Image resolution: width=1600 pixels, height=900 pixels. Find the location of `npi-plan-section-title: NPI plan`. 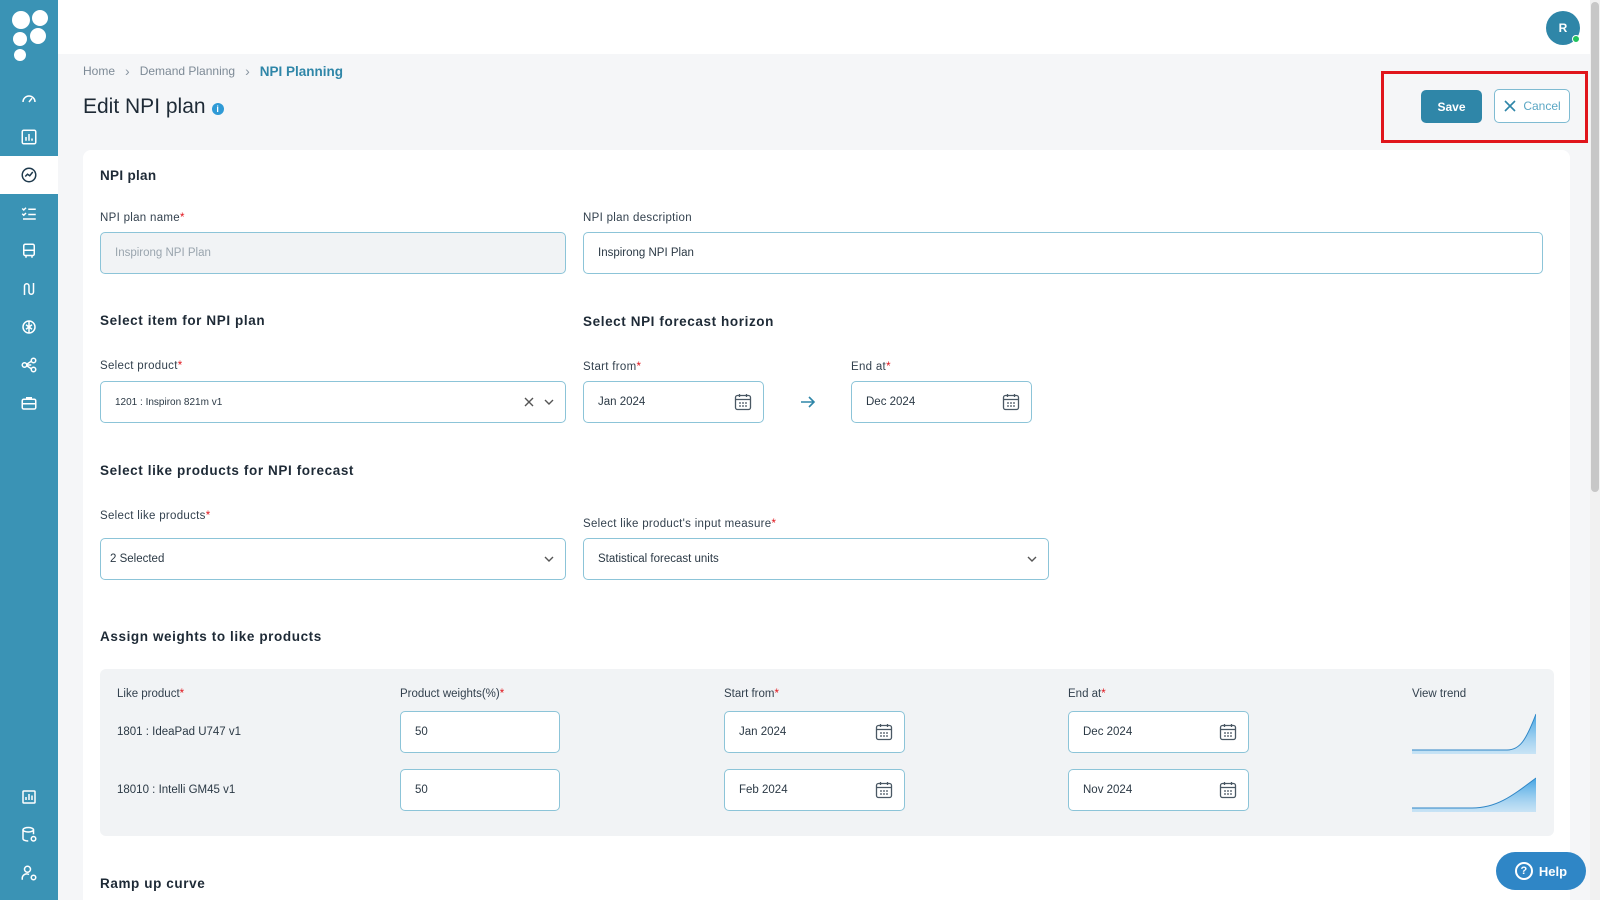

npi-plan-section-title: NPI plan is located at coordinates (128, 175).